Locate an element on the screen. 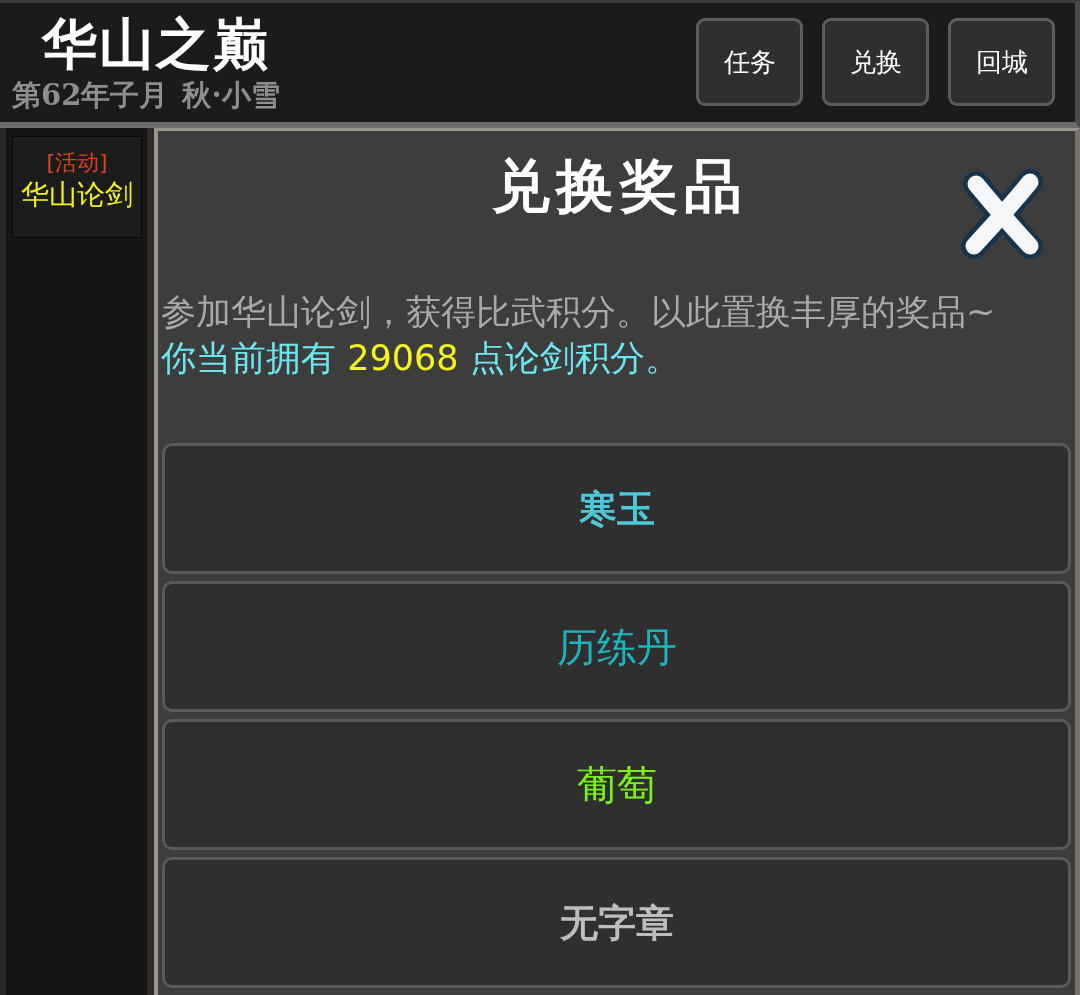  reward-name: 无字章 is located at coordinates (616, 922).